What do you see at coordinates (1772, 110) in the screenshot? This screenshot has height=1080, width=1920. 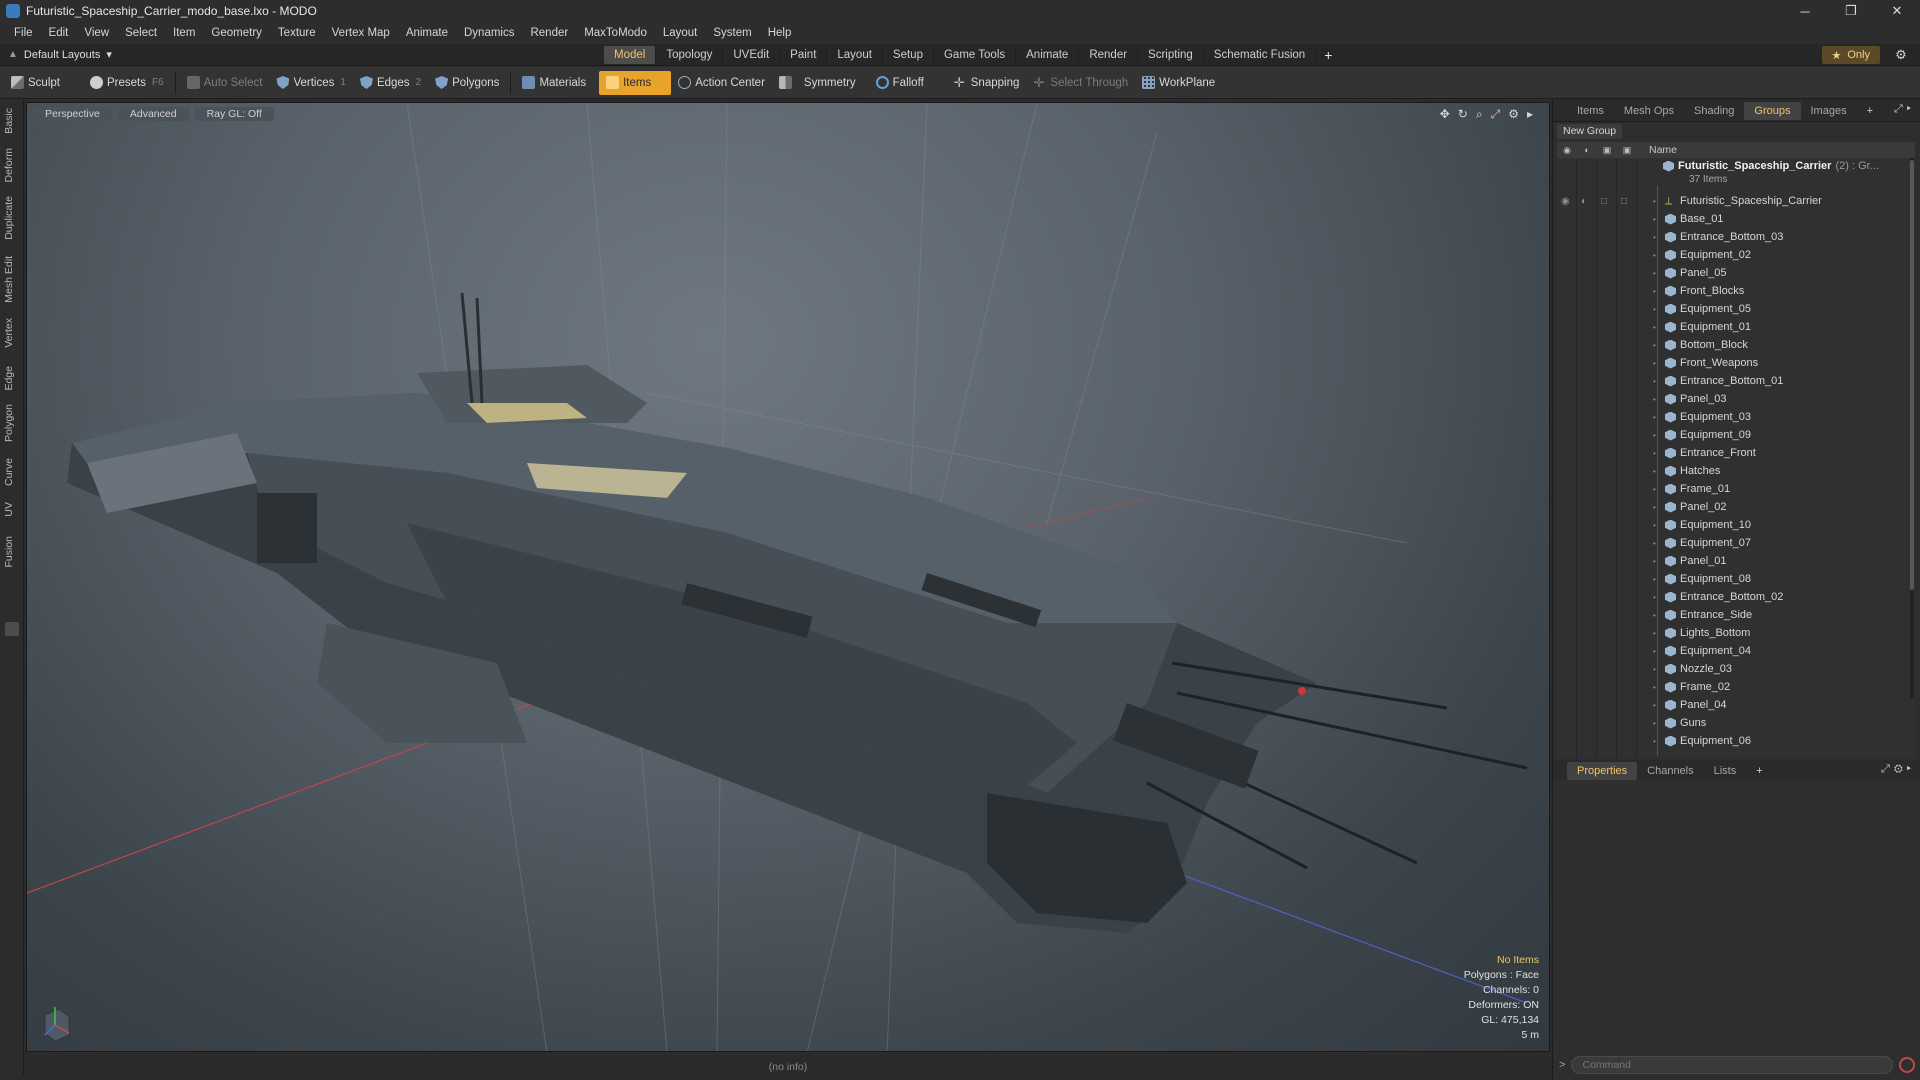 I see `tab-groups: Groups` at bounding box center [1772, 110].